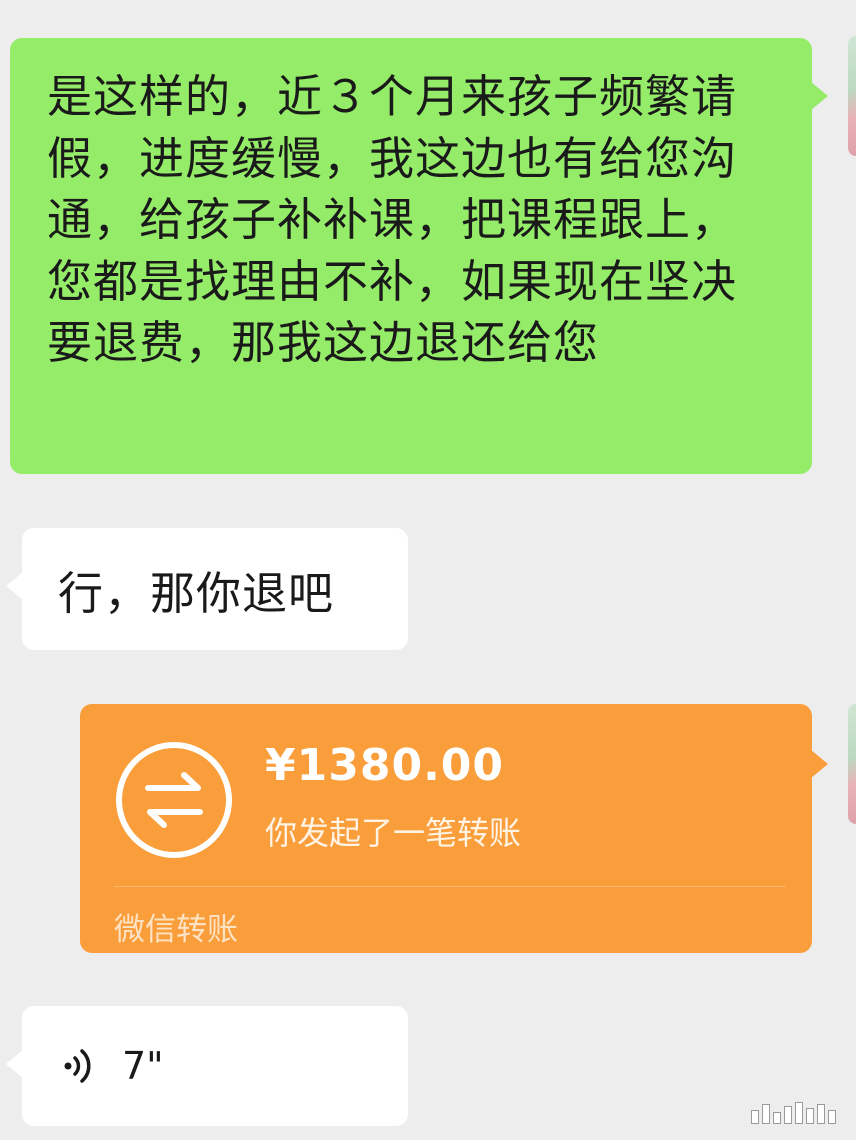 The width and height of the screenshot is (856, 1140). What do you see at coordinates (143, 1066) in the screenshot?
I see `voice-duration: 7"` at bounding box center [143, 1066].